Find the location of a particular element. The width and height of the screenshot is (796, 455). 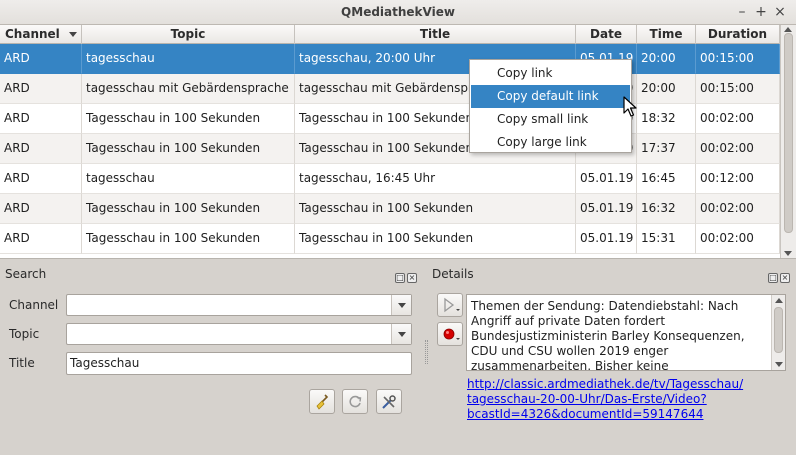

window-titlebar: QMediathekView – + × is located at coordinates (398, 12).